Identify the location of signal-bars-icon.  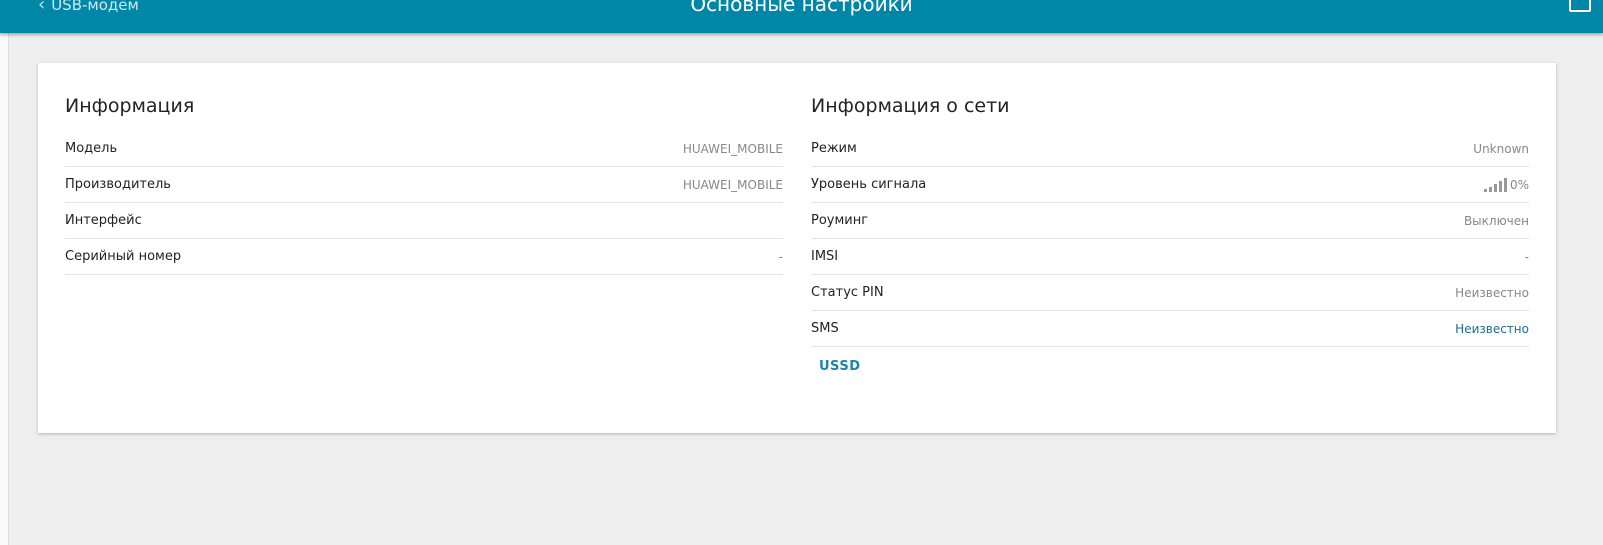
(1495, 184).